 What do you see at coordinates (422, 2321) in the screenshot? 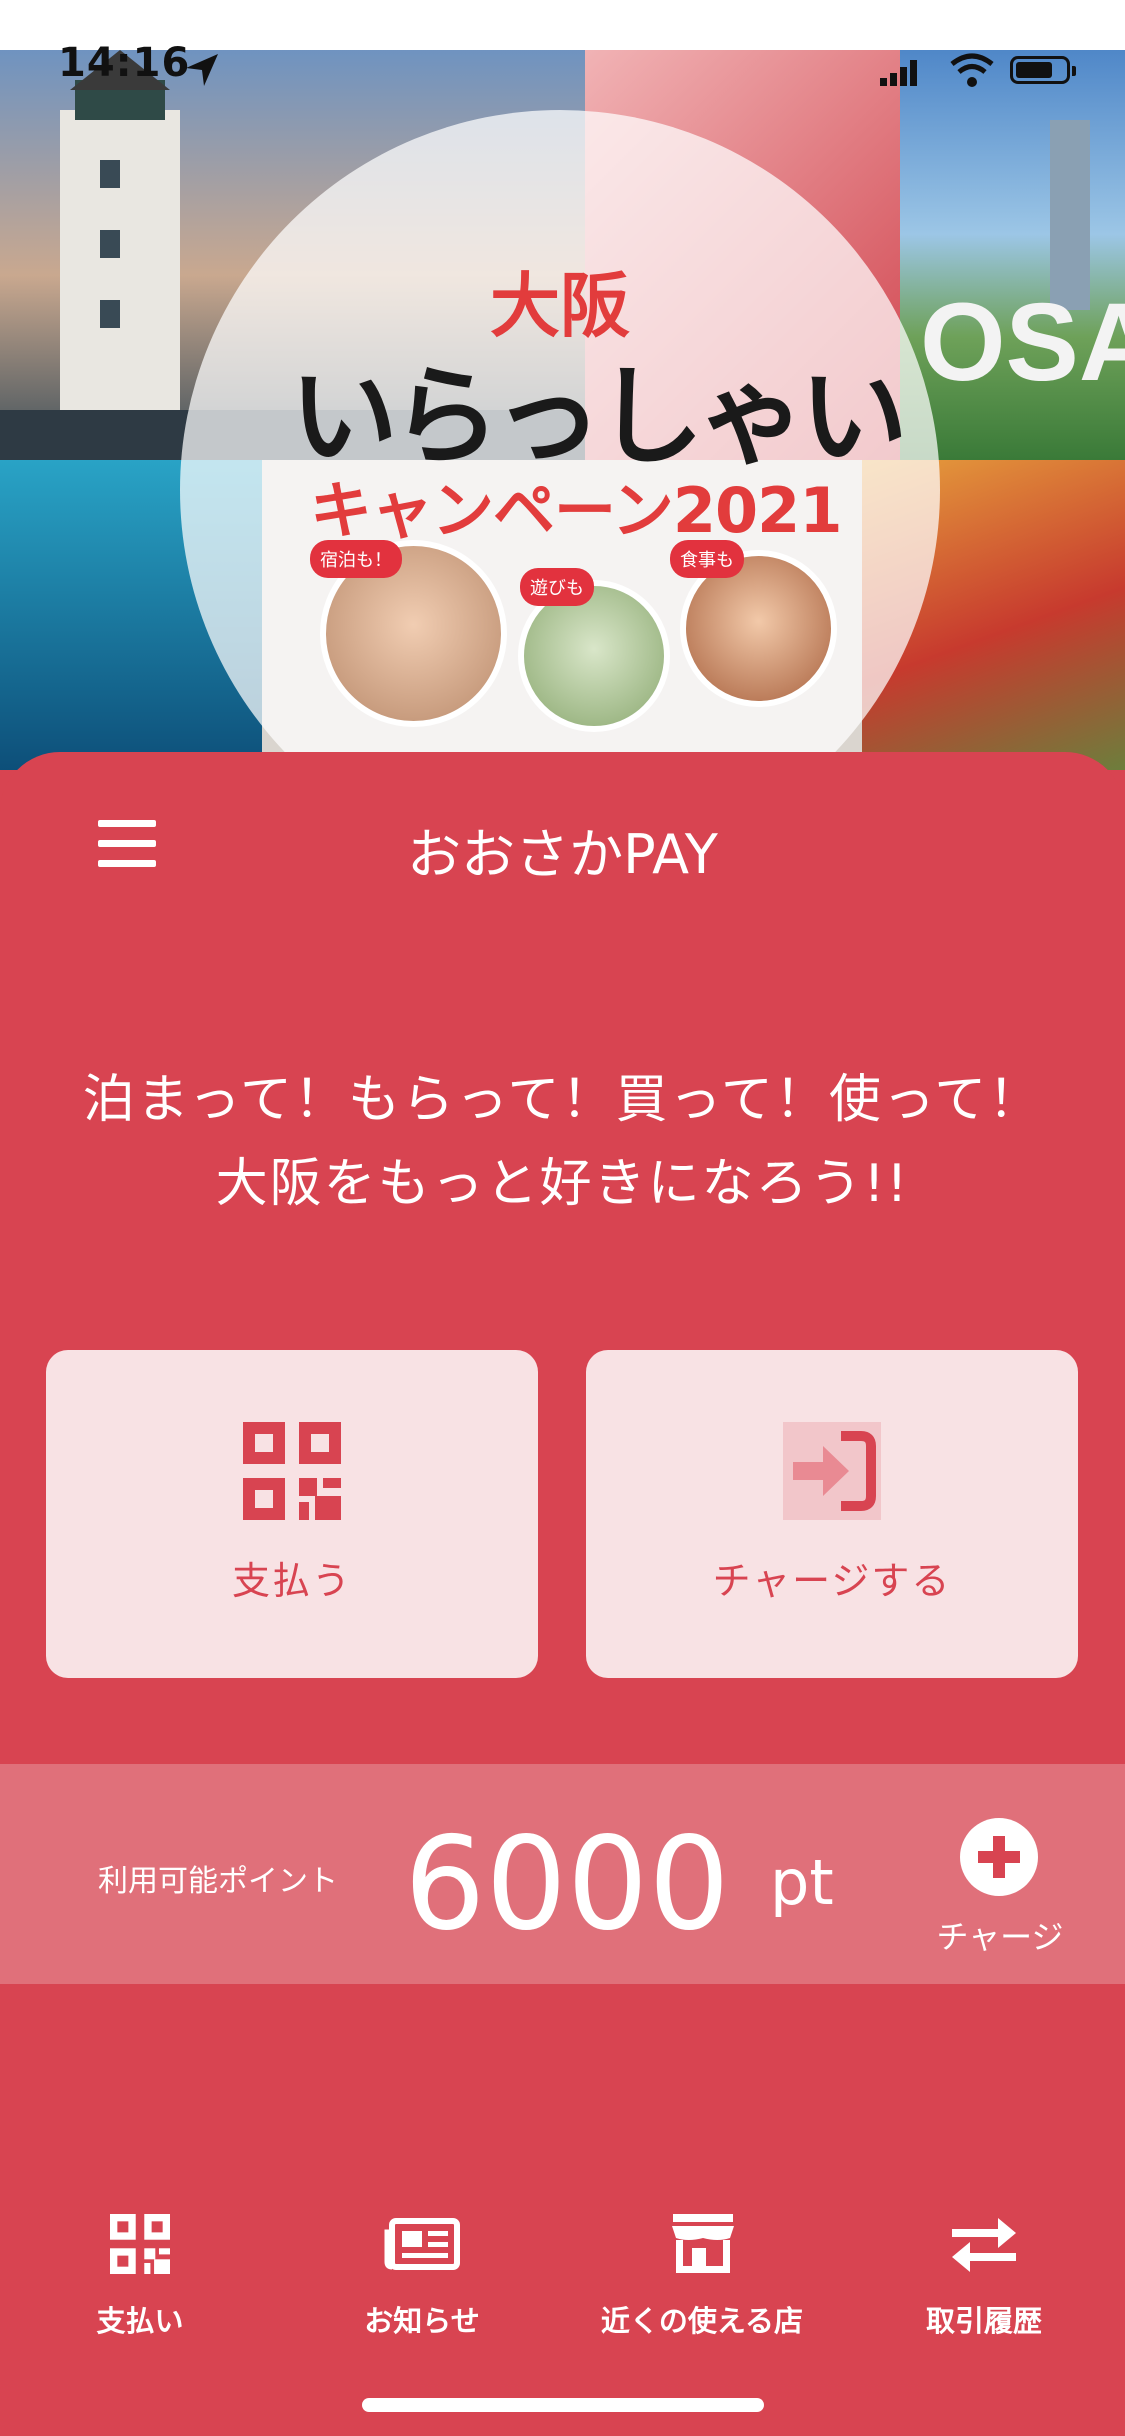
I see `nav-news-label: お知らせ` at bounding box center [422, 2321].